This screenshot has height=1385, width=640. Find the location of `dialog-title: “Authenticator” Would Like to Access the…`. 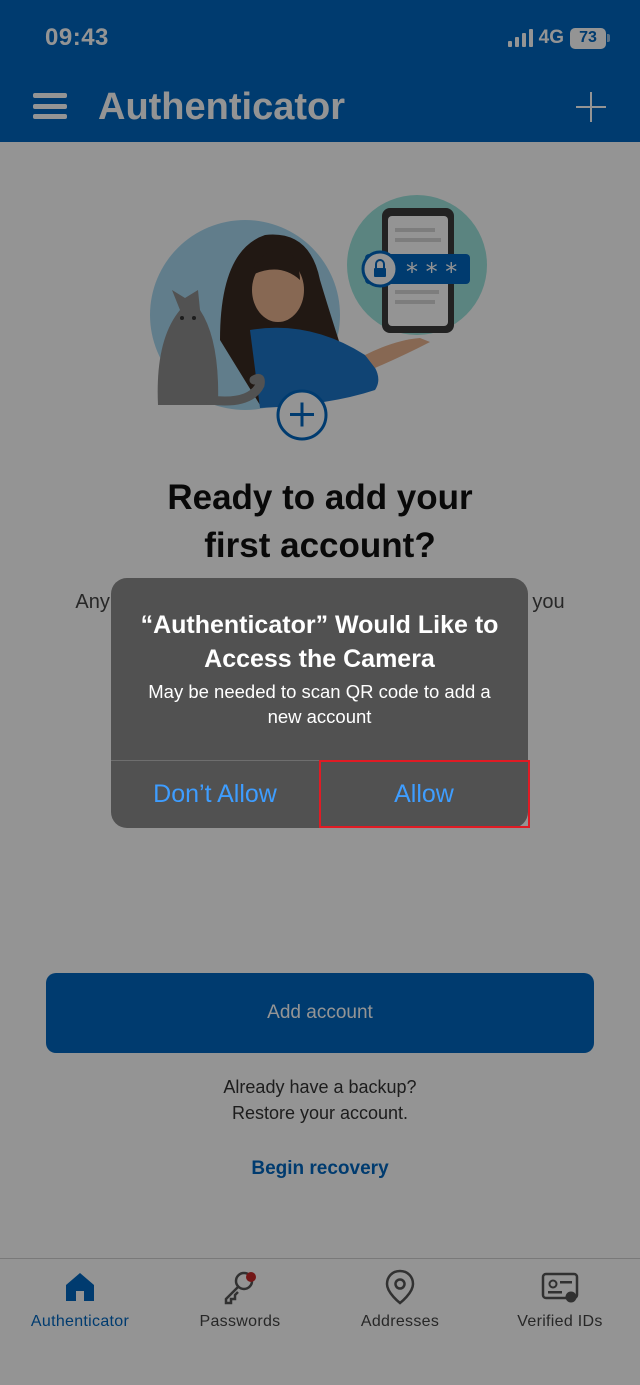

dialog-title: “Authenticator” Would Like to Access the… is located at coordinates (319, 642).